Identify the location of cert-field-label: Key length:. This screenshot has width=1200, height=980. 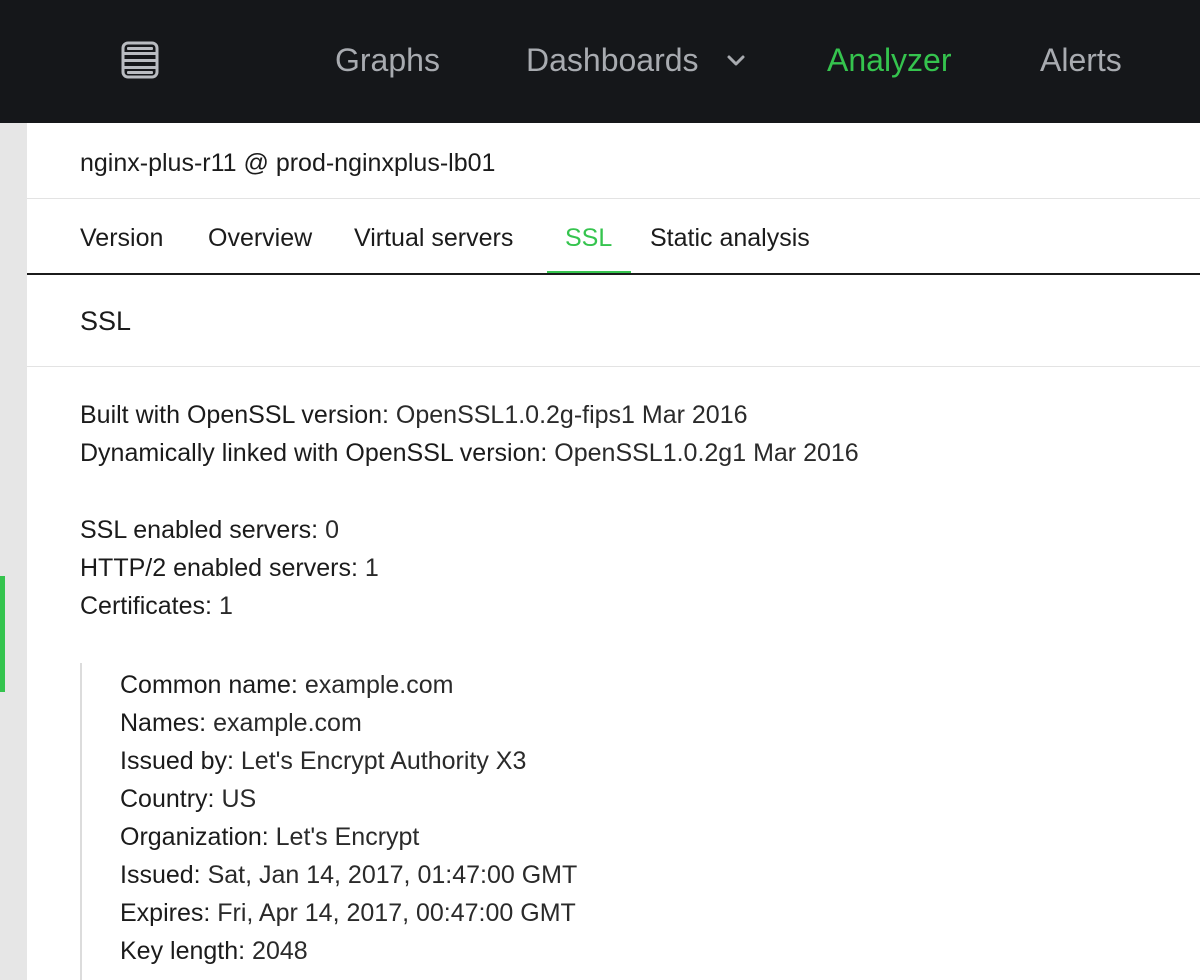
(183, 951).